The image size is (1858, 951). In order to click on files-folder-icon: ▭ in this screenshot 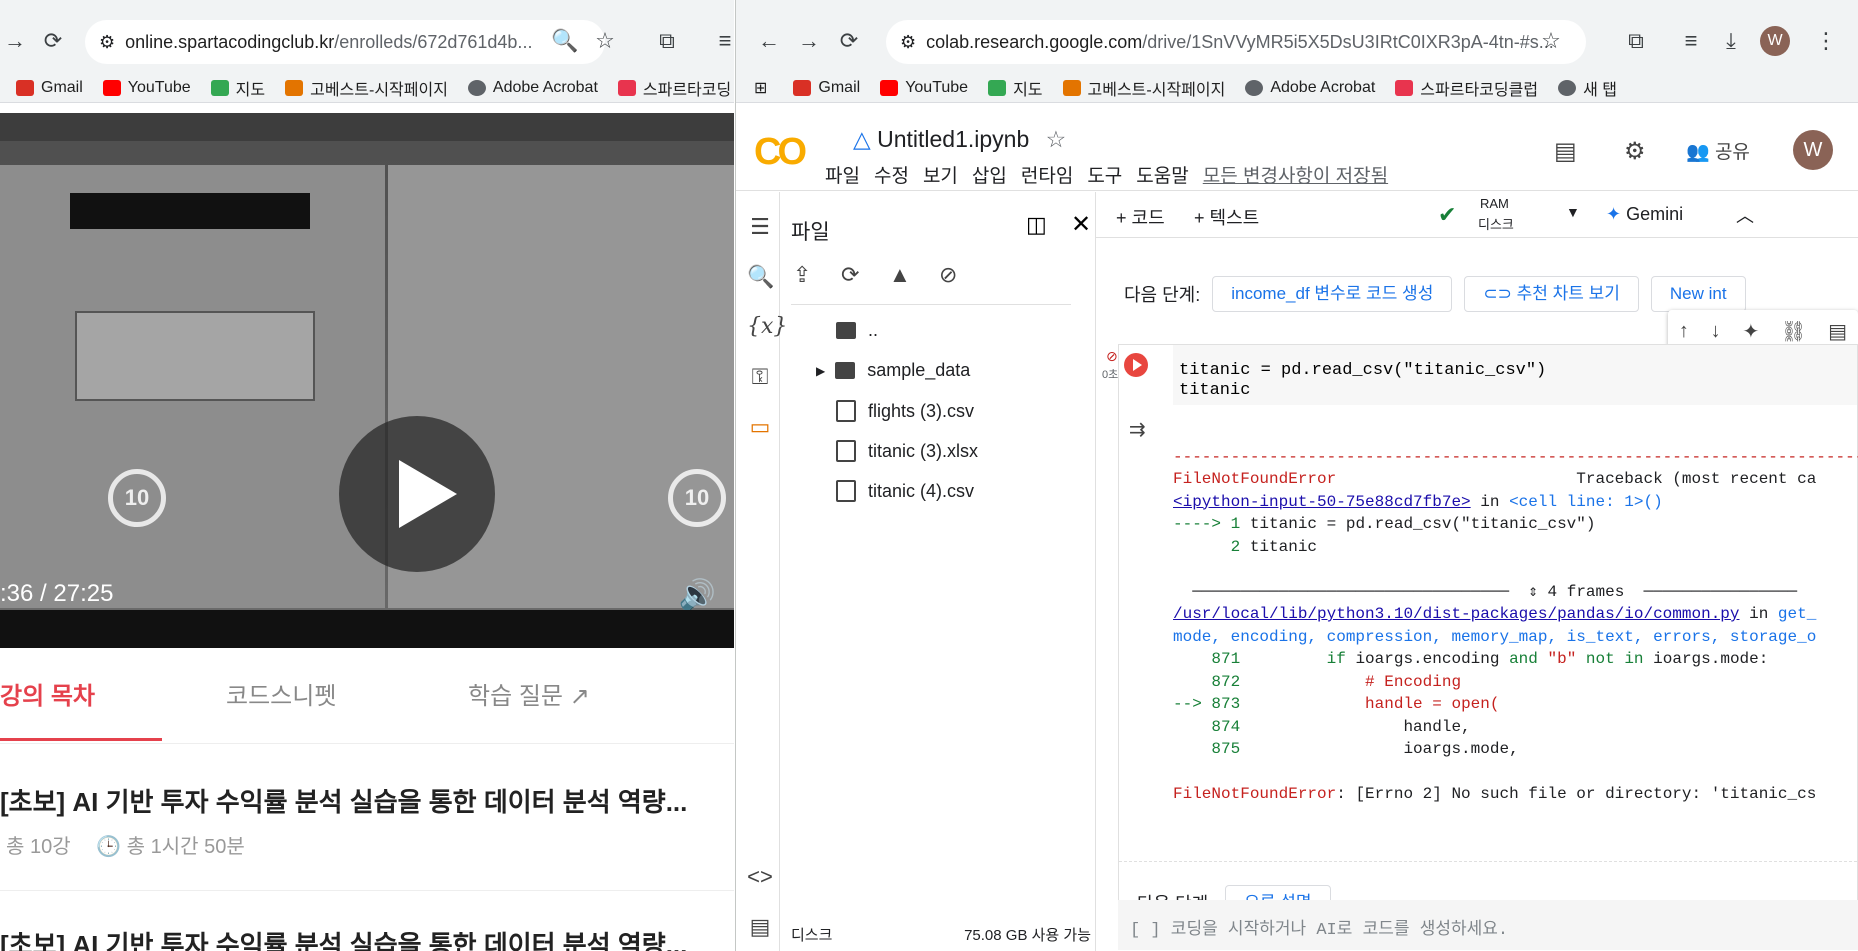, I will do `click(760, 427)`.